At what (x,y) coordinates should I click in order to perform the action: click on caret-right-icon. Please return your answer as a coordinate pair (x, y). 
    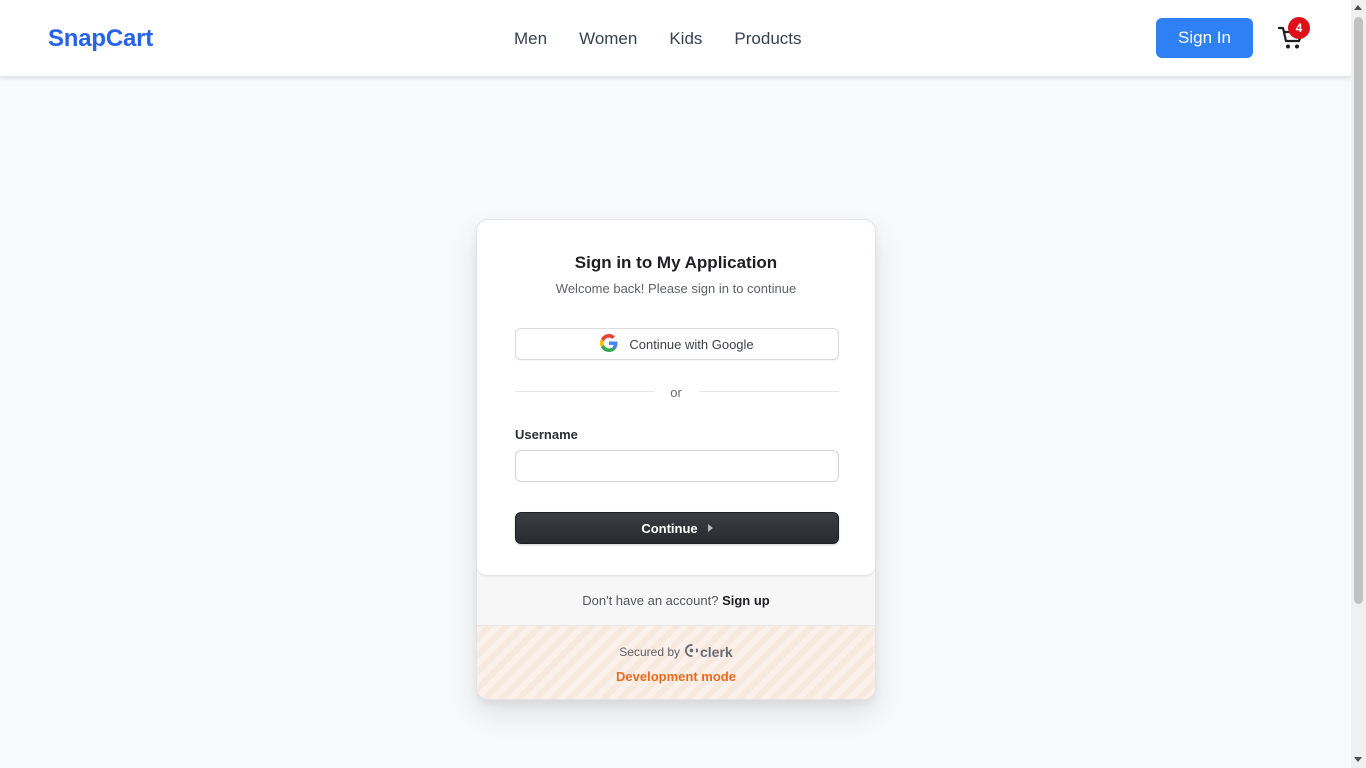
    Looking at the image, I should click on (710, 528).